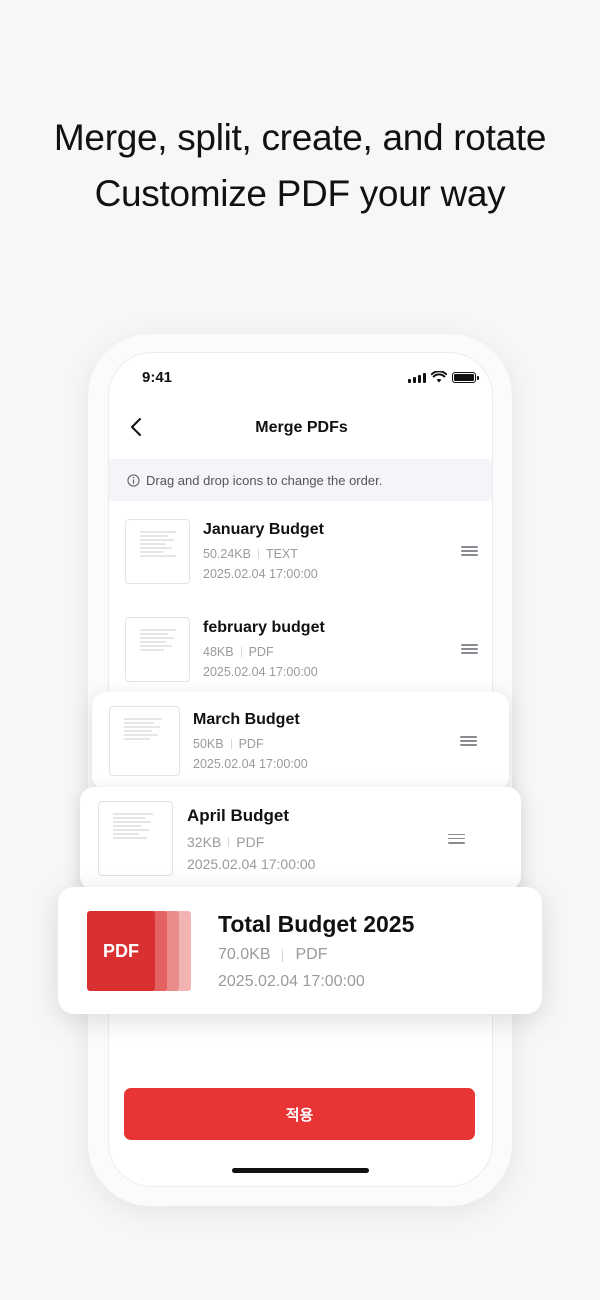  What do you see at coordinates (300, 137) in the screenshot?
I see `headline-line-1: Merge, split, create, and rotate` at bounding box center [300, 137].